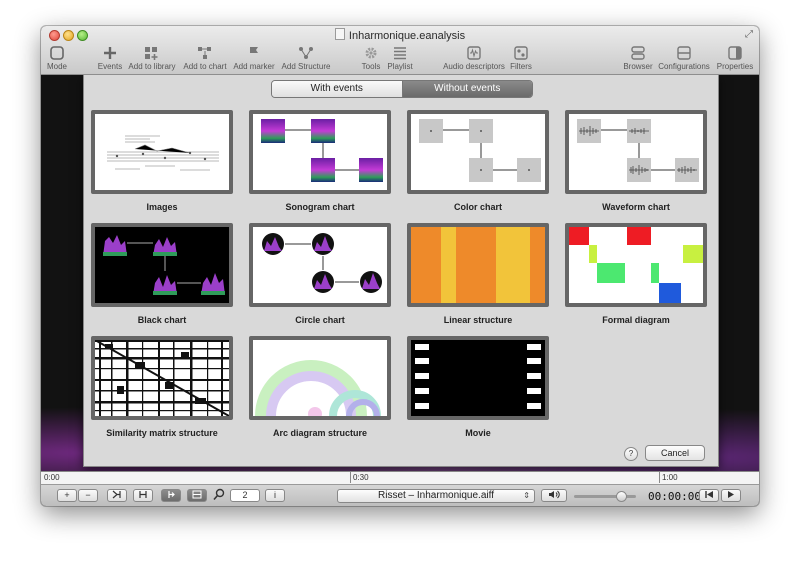  I want to click on segment-without-events: Without events, so click(467, 89).